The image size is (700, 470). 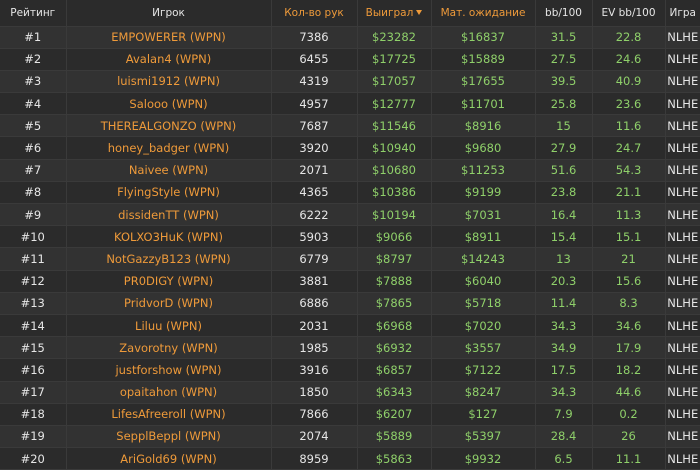 What do you see at coordinates (393, 126) in the screenshot?
I see `won-cell: $11546` at bounding box center [393, 126].